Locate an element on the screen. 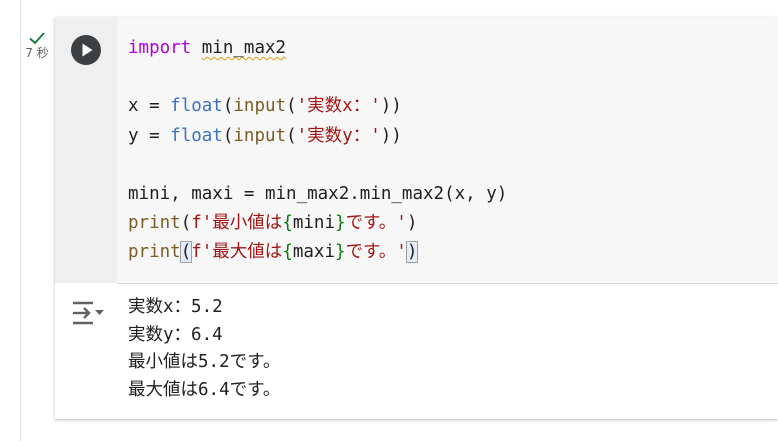 The height and width of the screenshot is (441, 778). code-token: f'最大値は is located at coordinates (237, 252).